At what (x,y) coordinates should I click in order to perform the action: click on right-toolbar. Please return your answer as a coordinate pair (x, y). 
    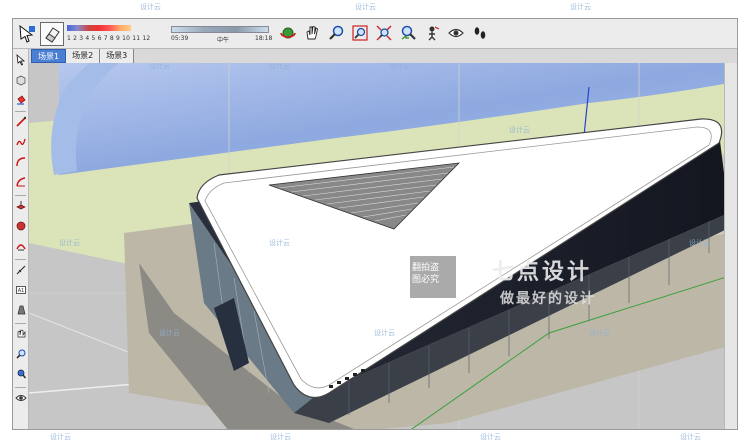
    Looking at the image, I should click on (730, 246).